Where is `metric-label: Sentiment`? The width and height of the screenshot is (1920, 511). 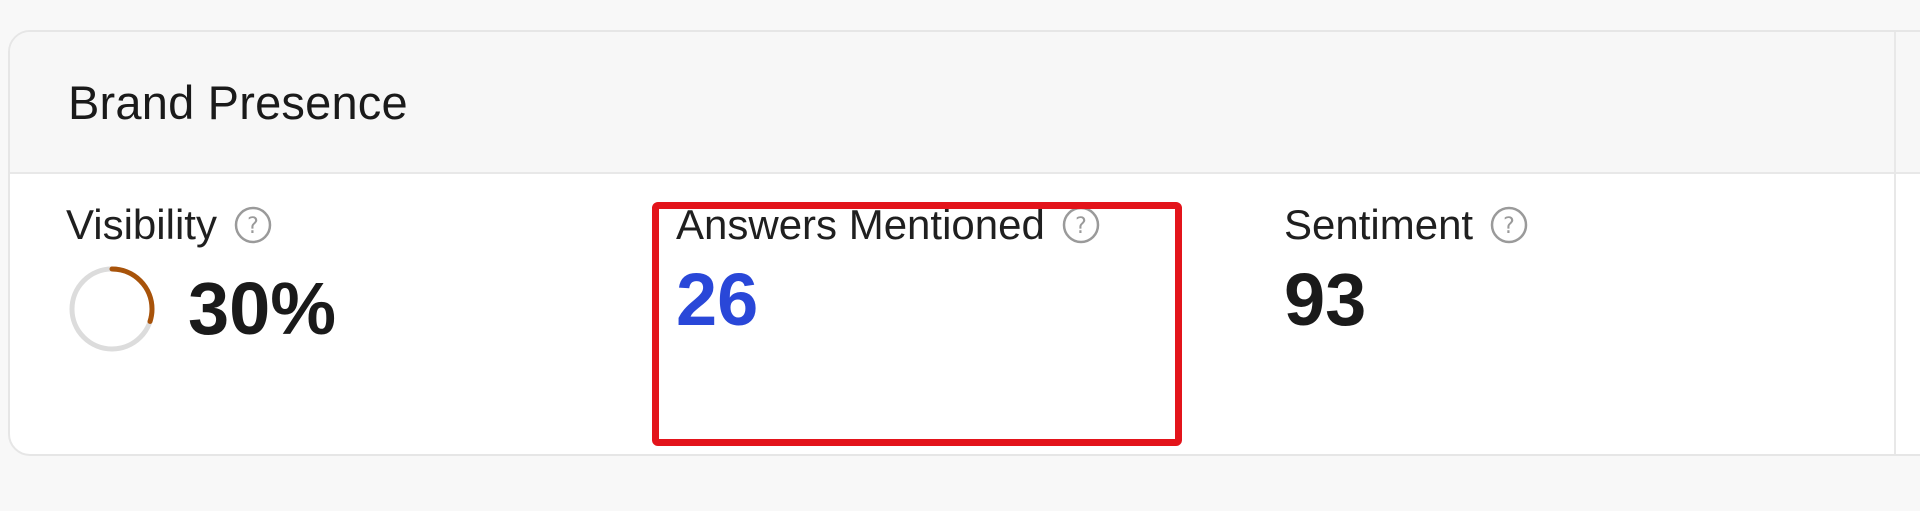
metric-label: Sentiment is located at coordinates (1379, 224).